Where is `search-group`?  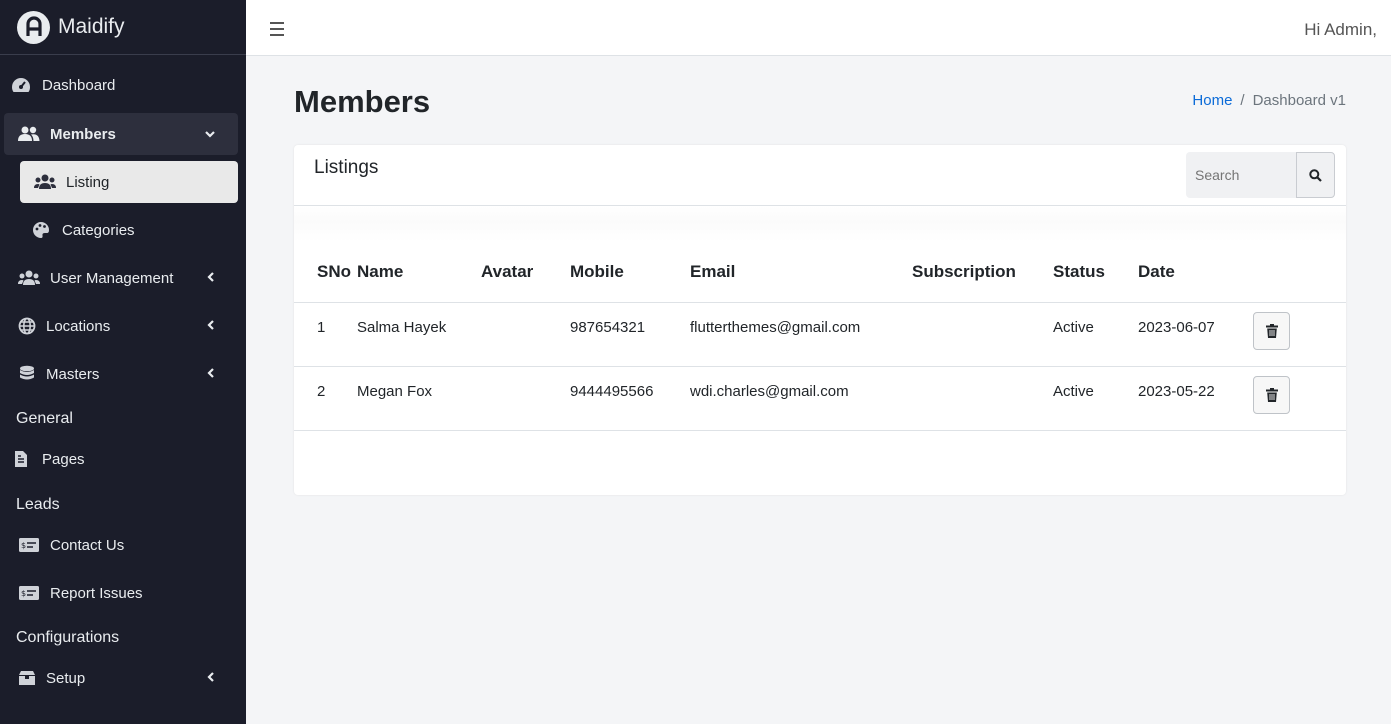
search-group is located at coordinates (1260, 175).